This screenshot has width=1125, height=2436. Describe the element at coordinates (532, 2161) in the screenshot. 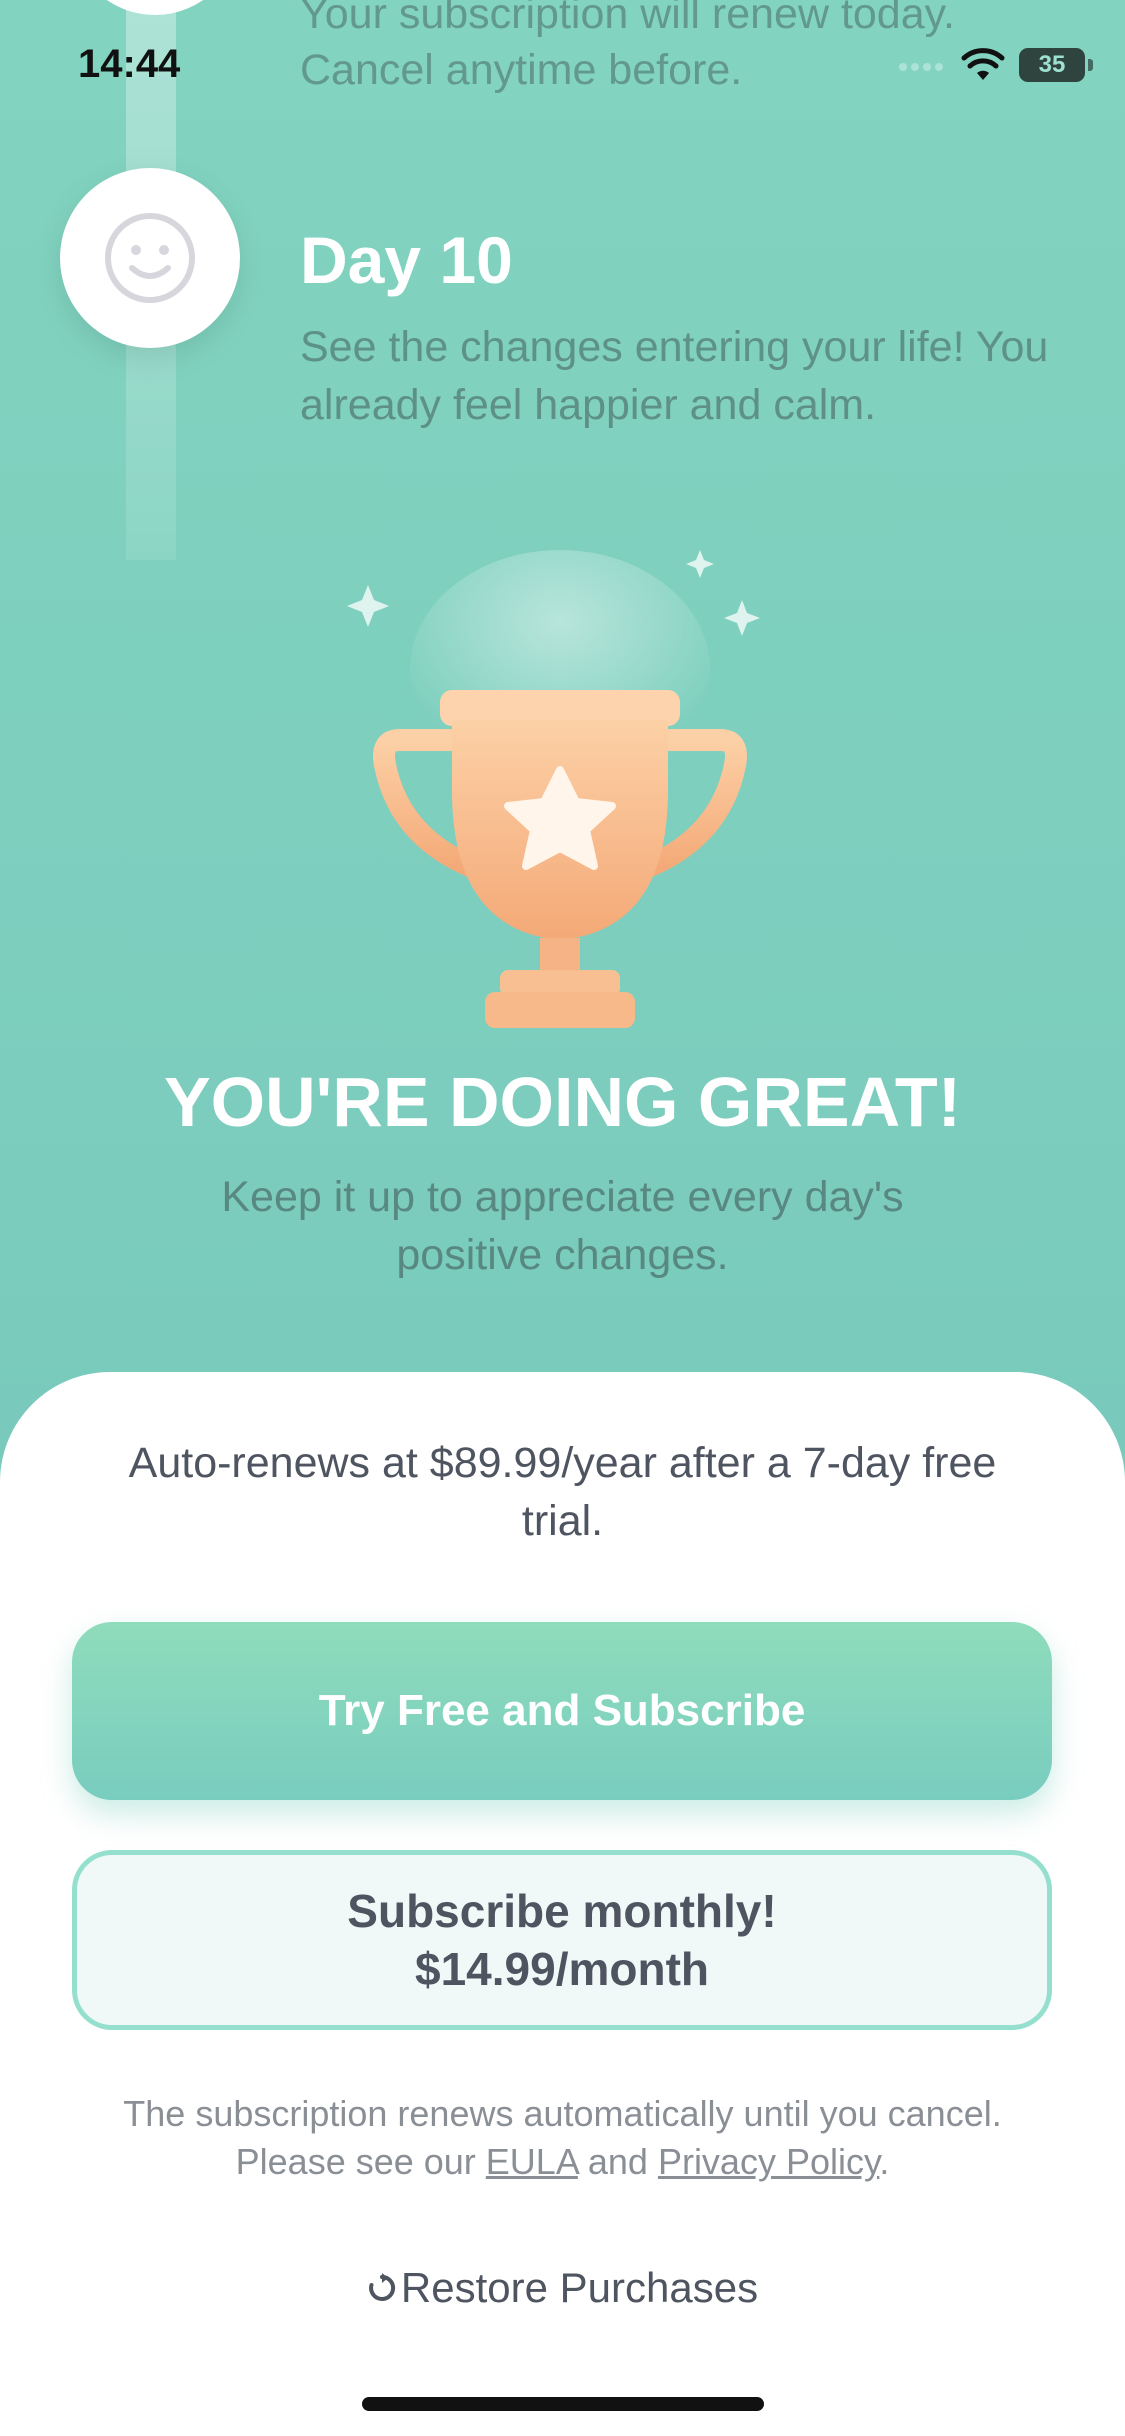

I see `eula-link: EULA` at that location.